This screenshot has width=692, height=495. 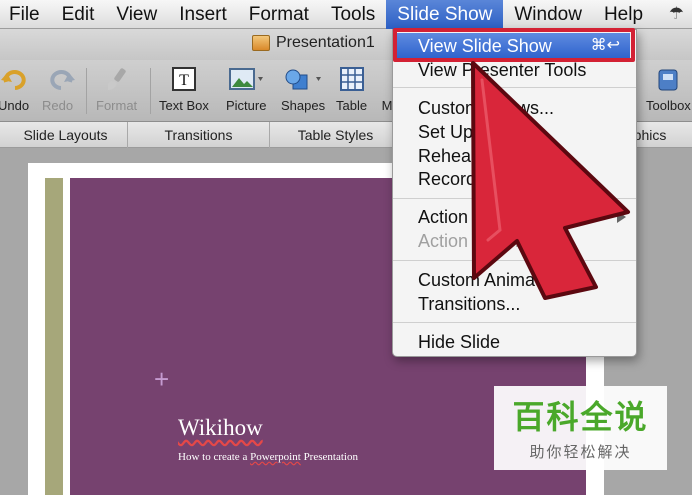 What do you see at coordinates (580, 452) in the screenshot?
I see `watermark-tagline: 助你轻松解决` at bounding box center [580, 452].